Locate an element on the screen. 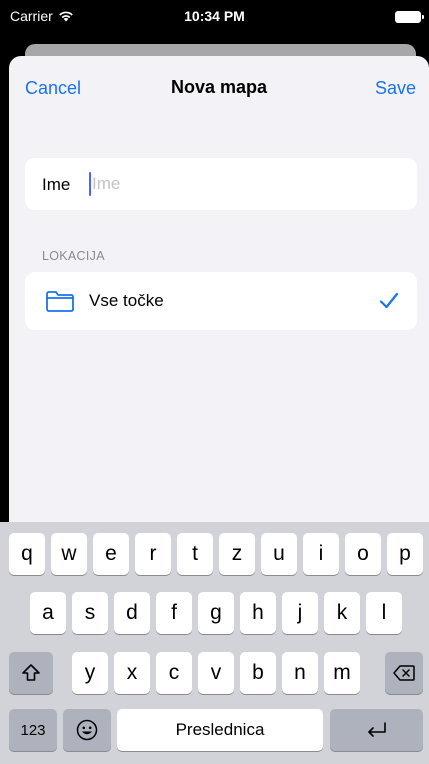 The height and width of the screenshot is (764, 429). key-p: p is located at coordinates (405, 554).